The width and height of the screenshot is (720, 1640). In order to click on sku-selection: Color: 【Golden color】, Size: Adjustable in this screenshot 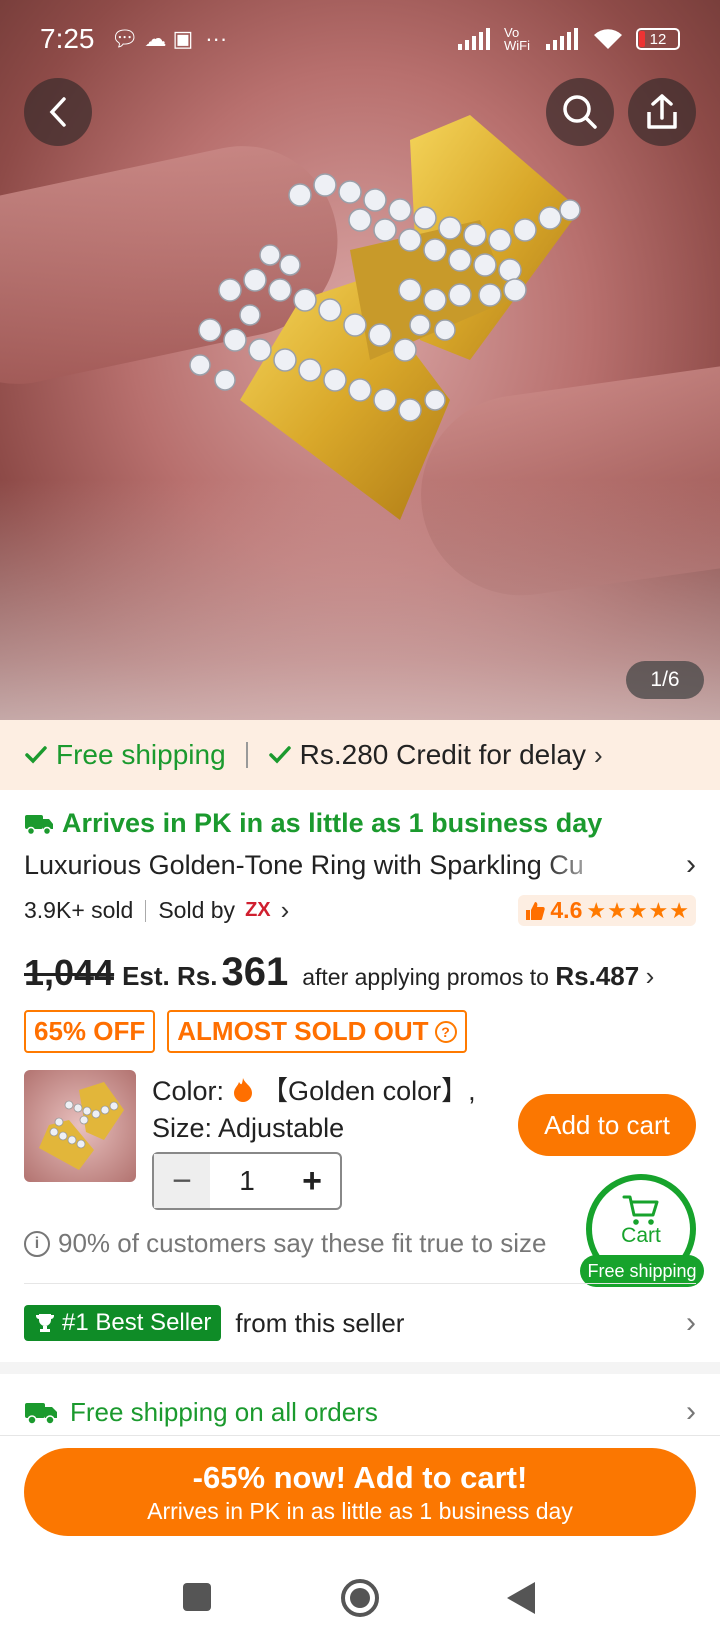, I will do `click(314, 1110)`.